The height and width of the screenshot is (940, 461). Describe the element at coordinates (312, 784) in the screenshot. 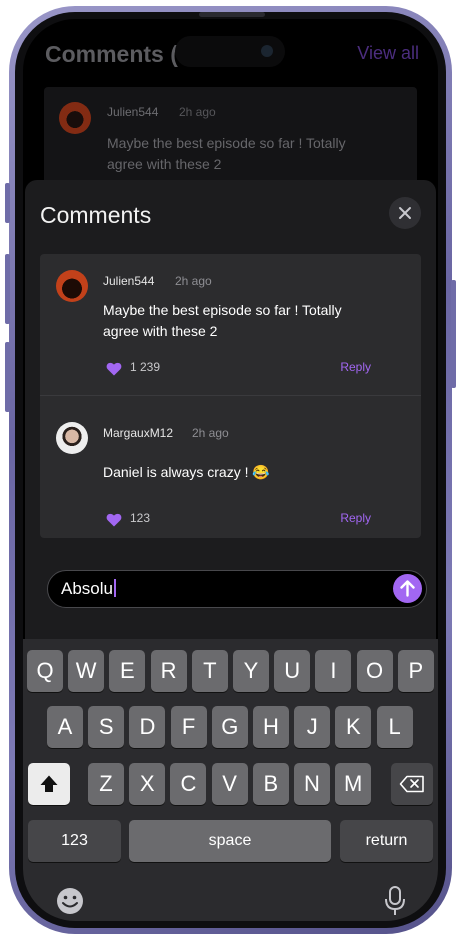

I see `key-n: N` at that location.